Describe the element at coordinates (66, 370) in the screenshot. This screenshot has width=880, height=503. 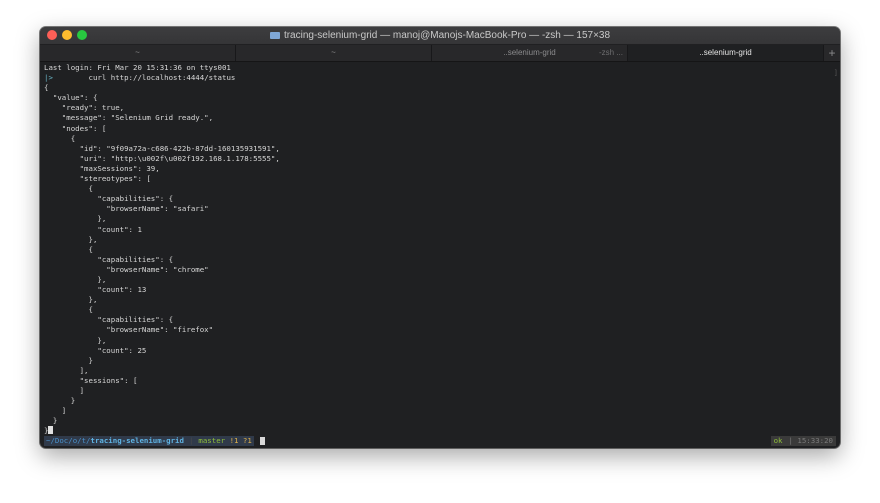
I see `terminal-line-text: ],` at that location.